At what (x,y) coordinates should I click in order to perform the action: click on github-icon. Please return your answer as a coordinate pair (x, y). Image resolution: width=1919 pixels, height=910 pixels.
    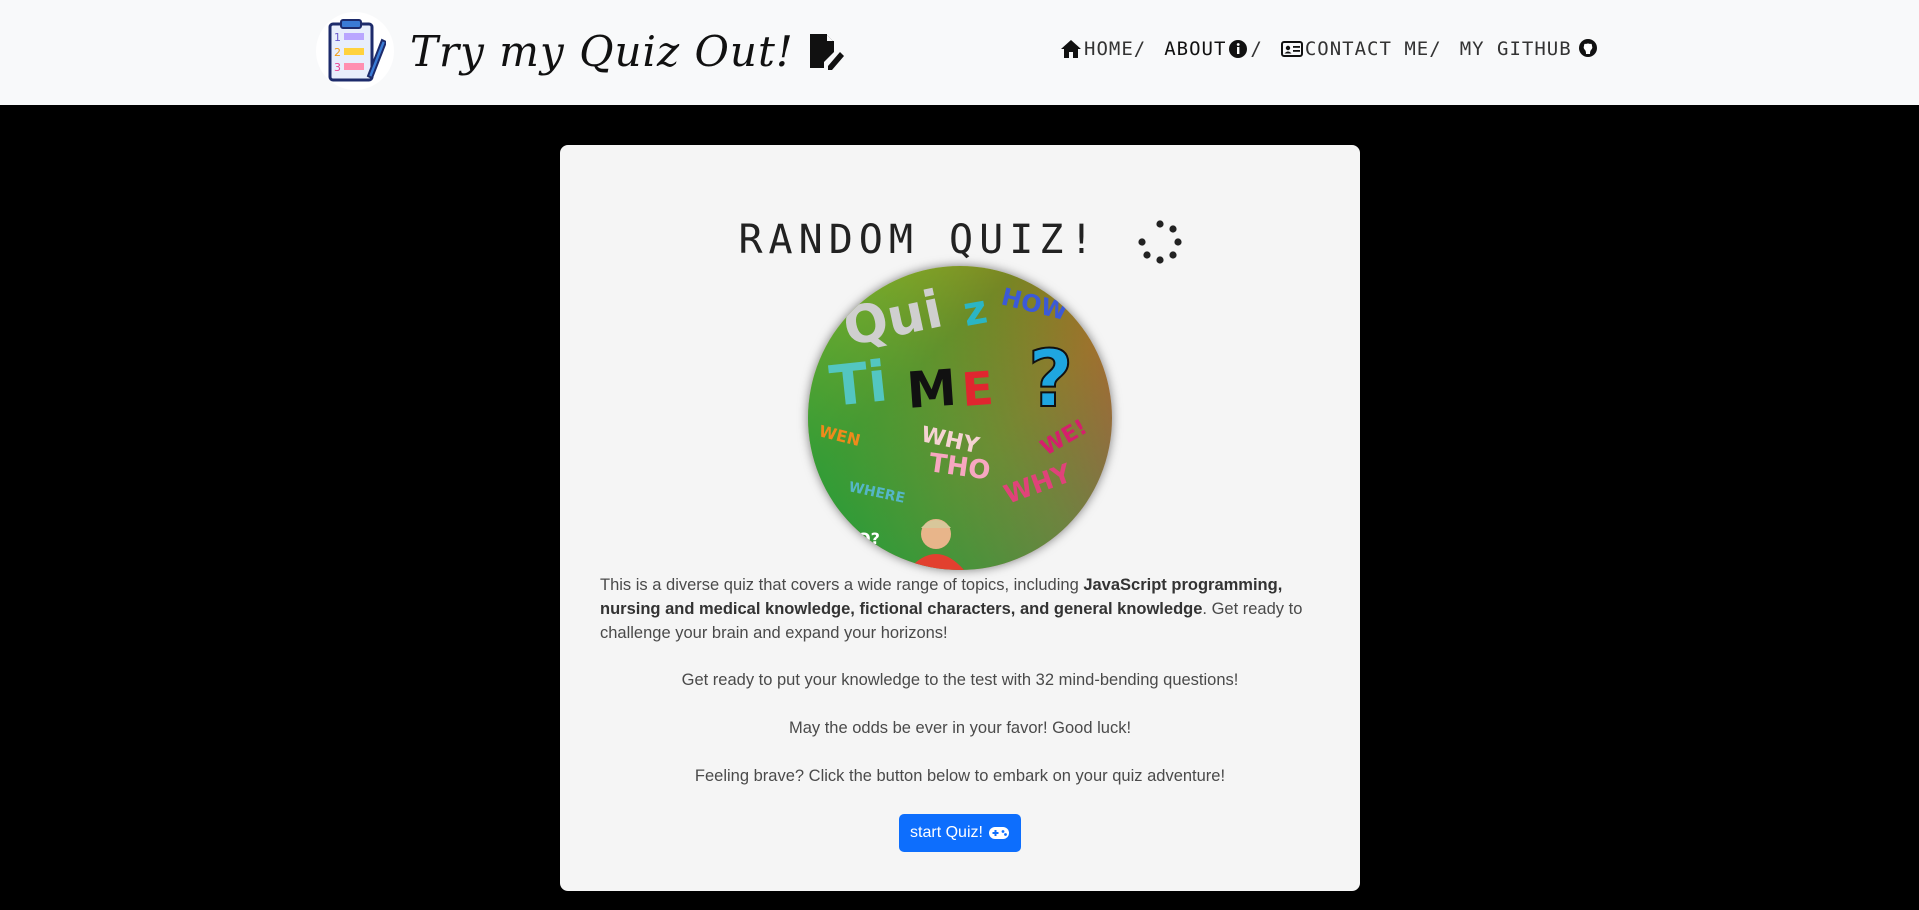
    Looking at the image, I should click on (1589, 49).